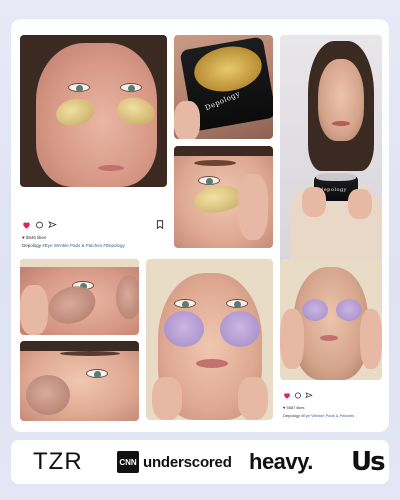  I want to click on logo-heavy: heavy., so click(281, 461).